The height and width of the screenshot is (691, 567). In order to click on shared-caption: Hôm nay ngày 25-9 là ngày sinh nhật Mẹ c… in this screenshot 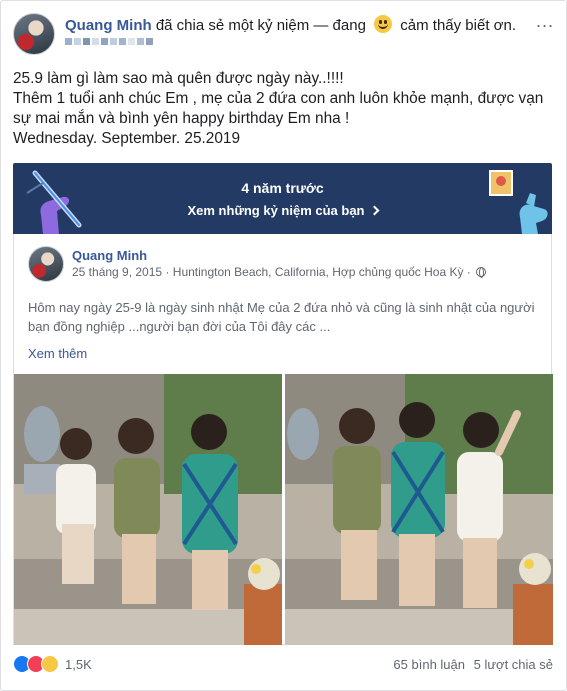, I will do `click(281, 317)`.